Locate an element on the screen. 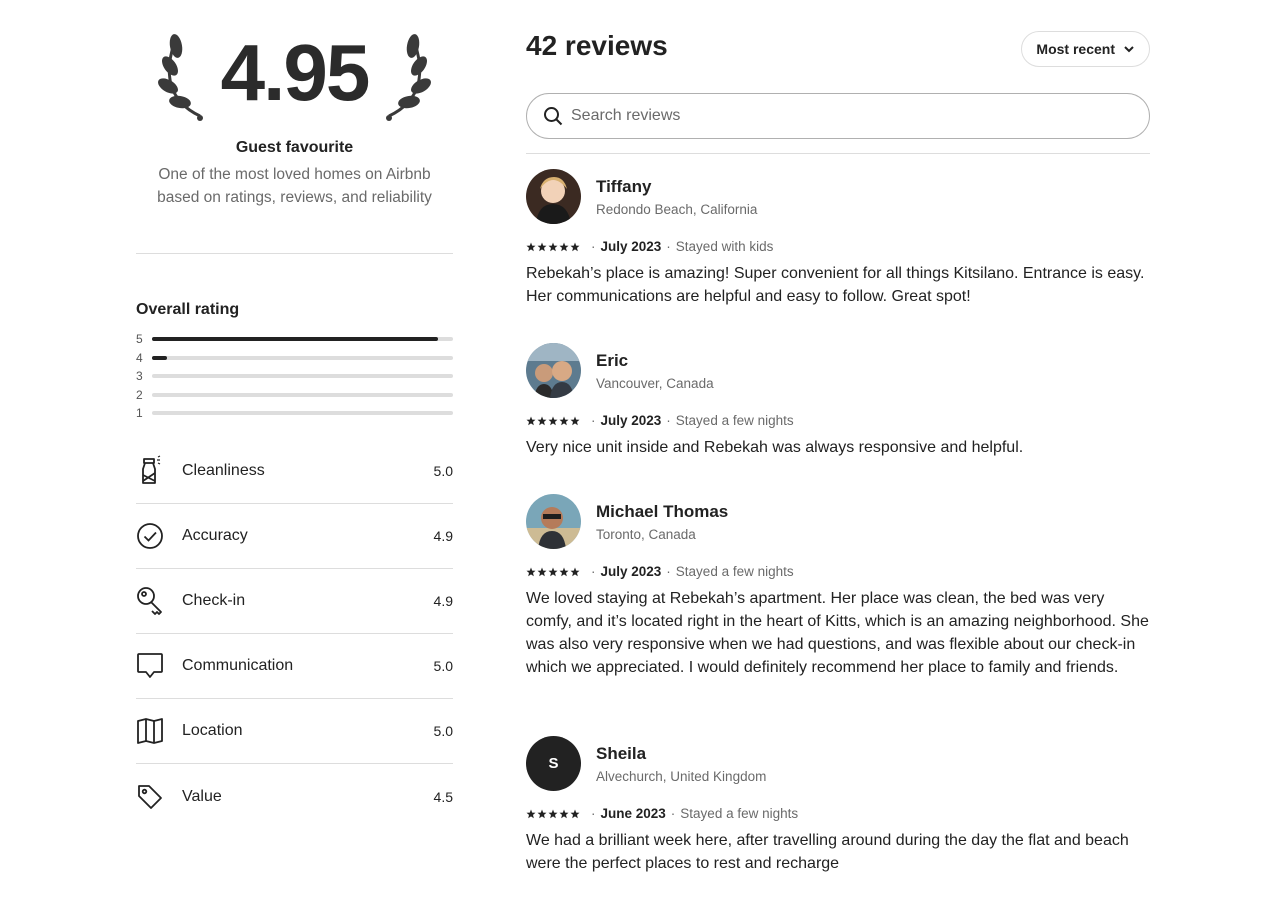  category-label: Accuracy is located at coordinates (215, 535).